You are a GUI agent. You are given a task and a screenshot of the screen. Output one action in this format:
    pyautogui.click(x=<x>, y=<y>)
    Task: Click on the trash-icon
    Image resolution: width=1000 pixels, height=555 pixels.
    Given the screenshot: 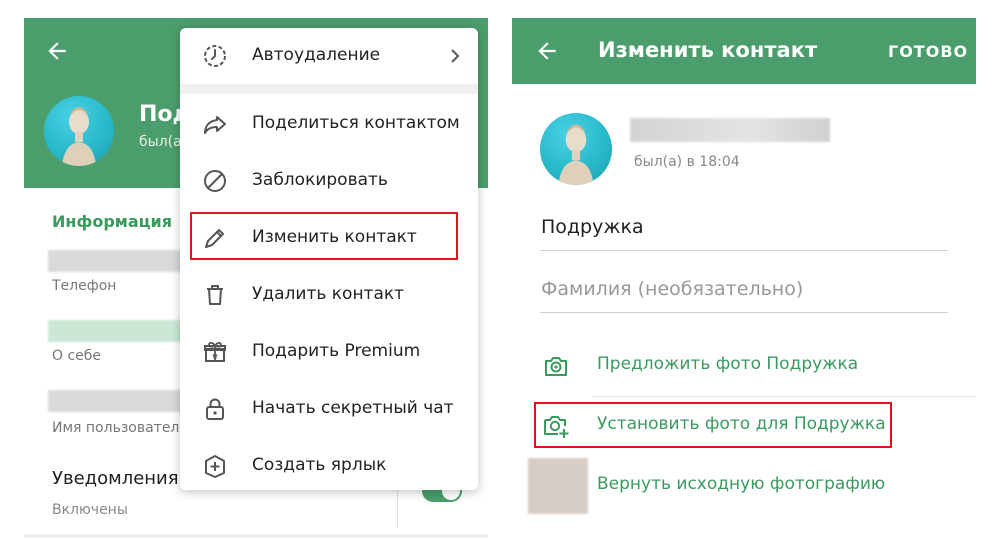 What is the action you would take?
    pyautogui.click(x=215, y=295)
    